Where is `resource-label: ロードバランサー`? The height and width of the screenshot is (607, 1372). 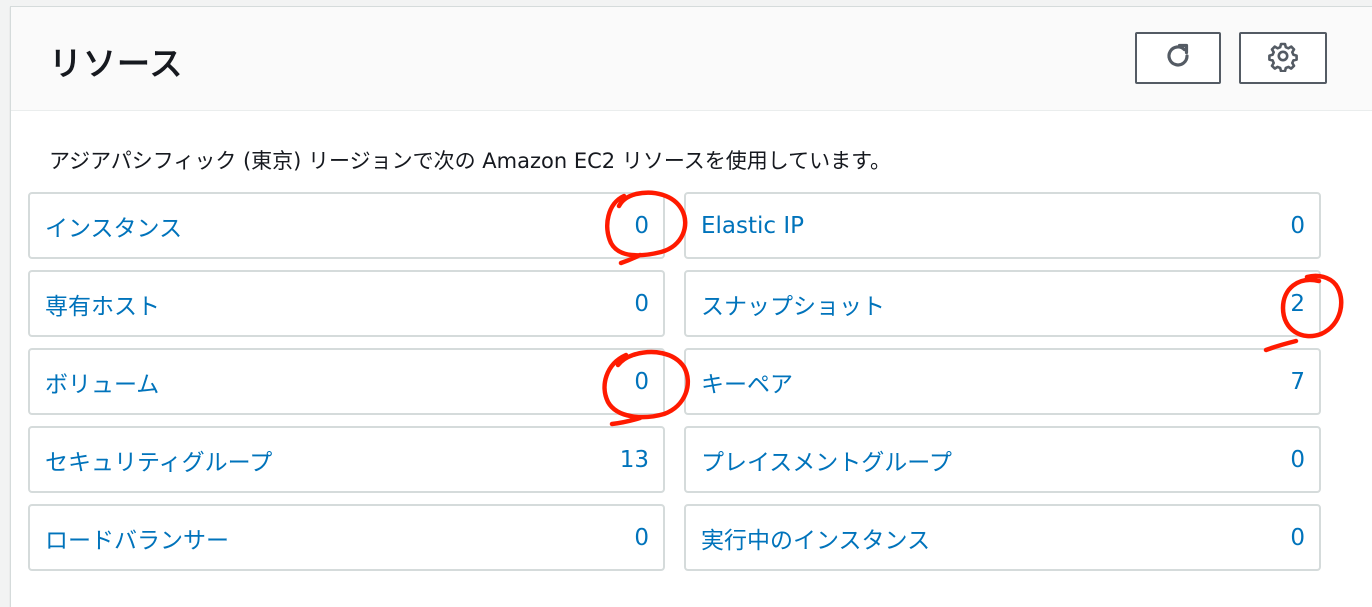
resource-label: ロードバランサー is located at coordinates (137, 538).